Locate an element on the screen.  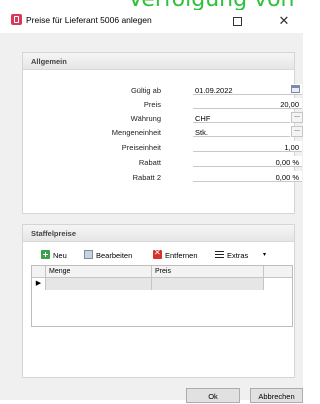
app-icon is located at coordinates (16, 19).